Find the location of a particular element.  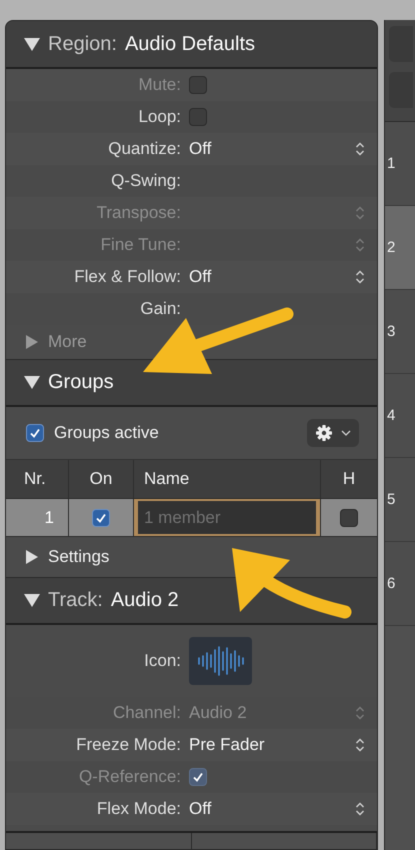

track-number: 1 is located at coordinates (391, 163).